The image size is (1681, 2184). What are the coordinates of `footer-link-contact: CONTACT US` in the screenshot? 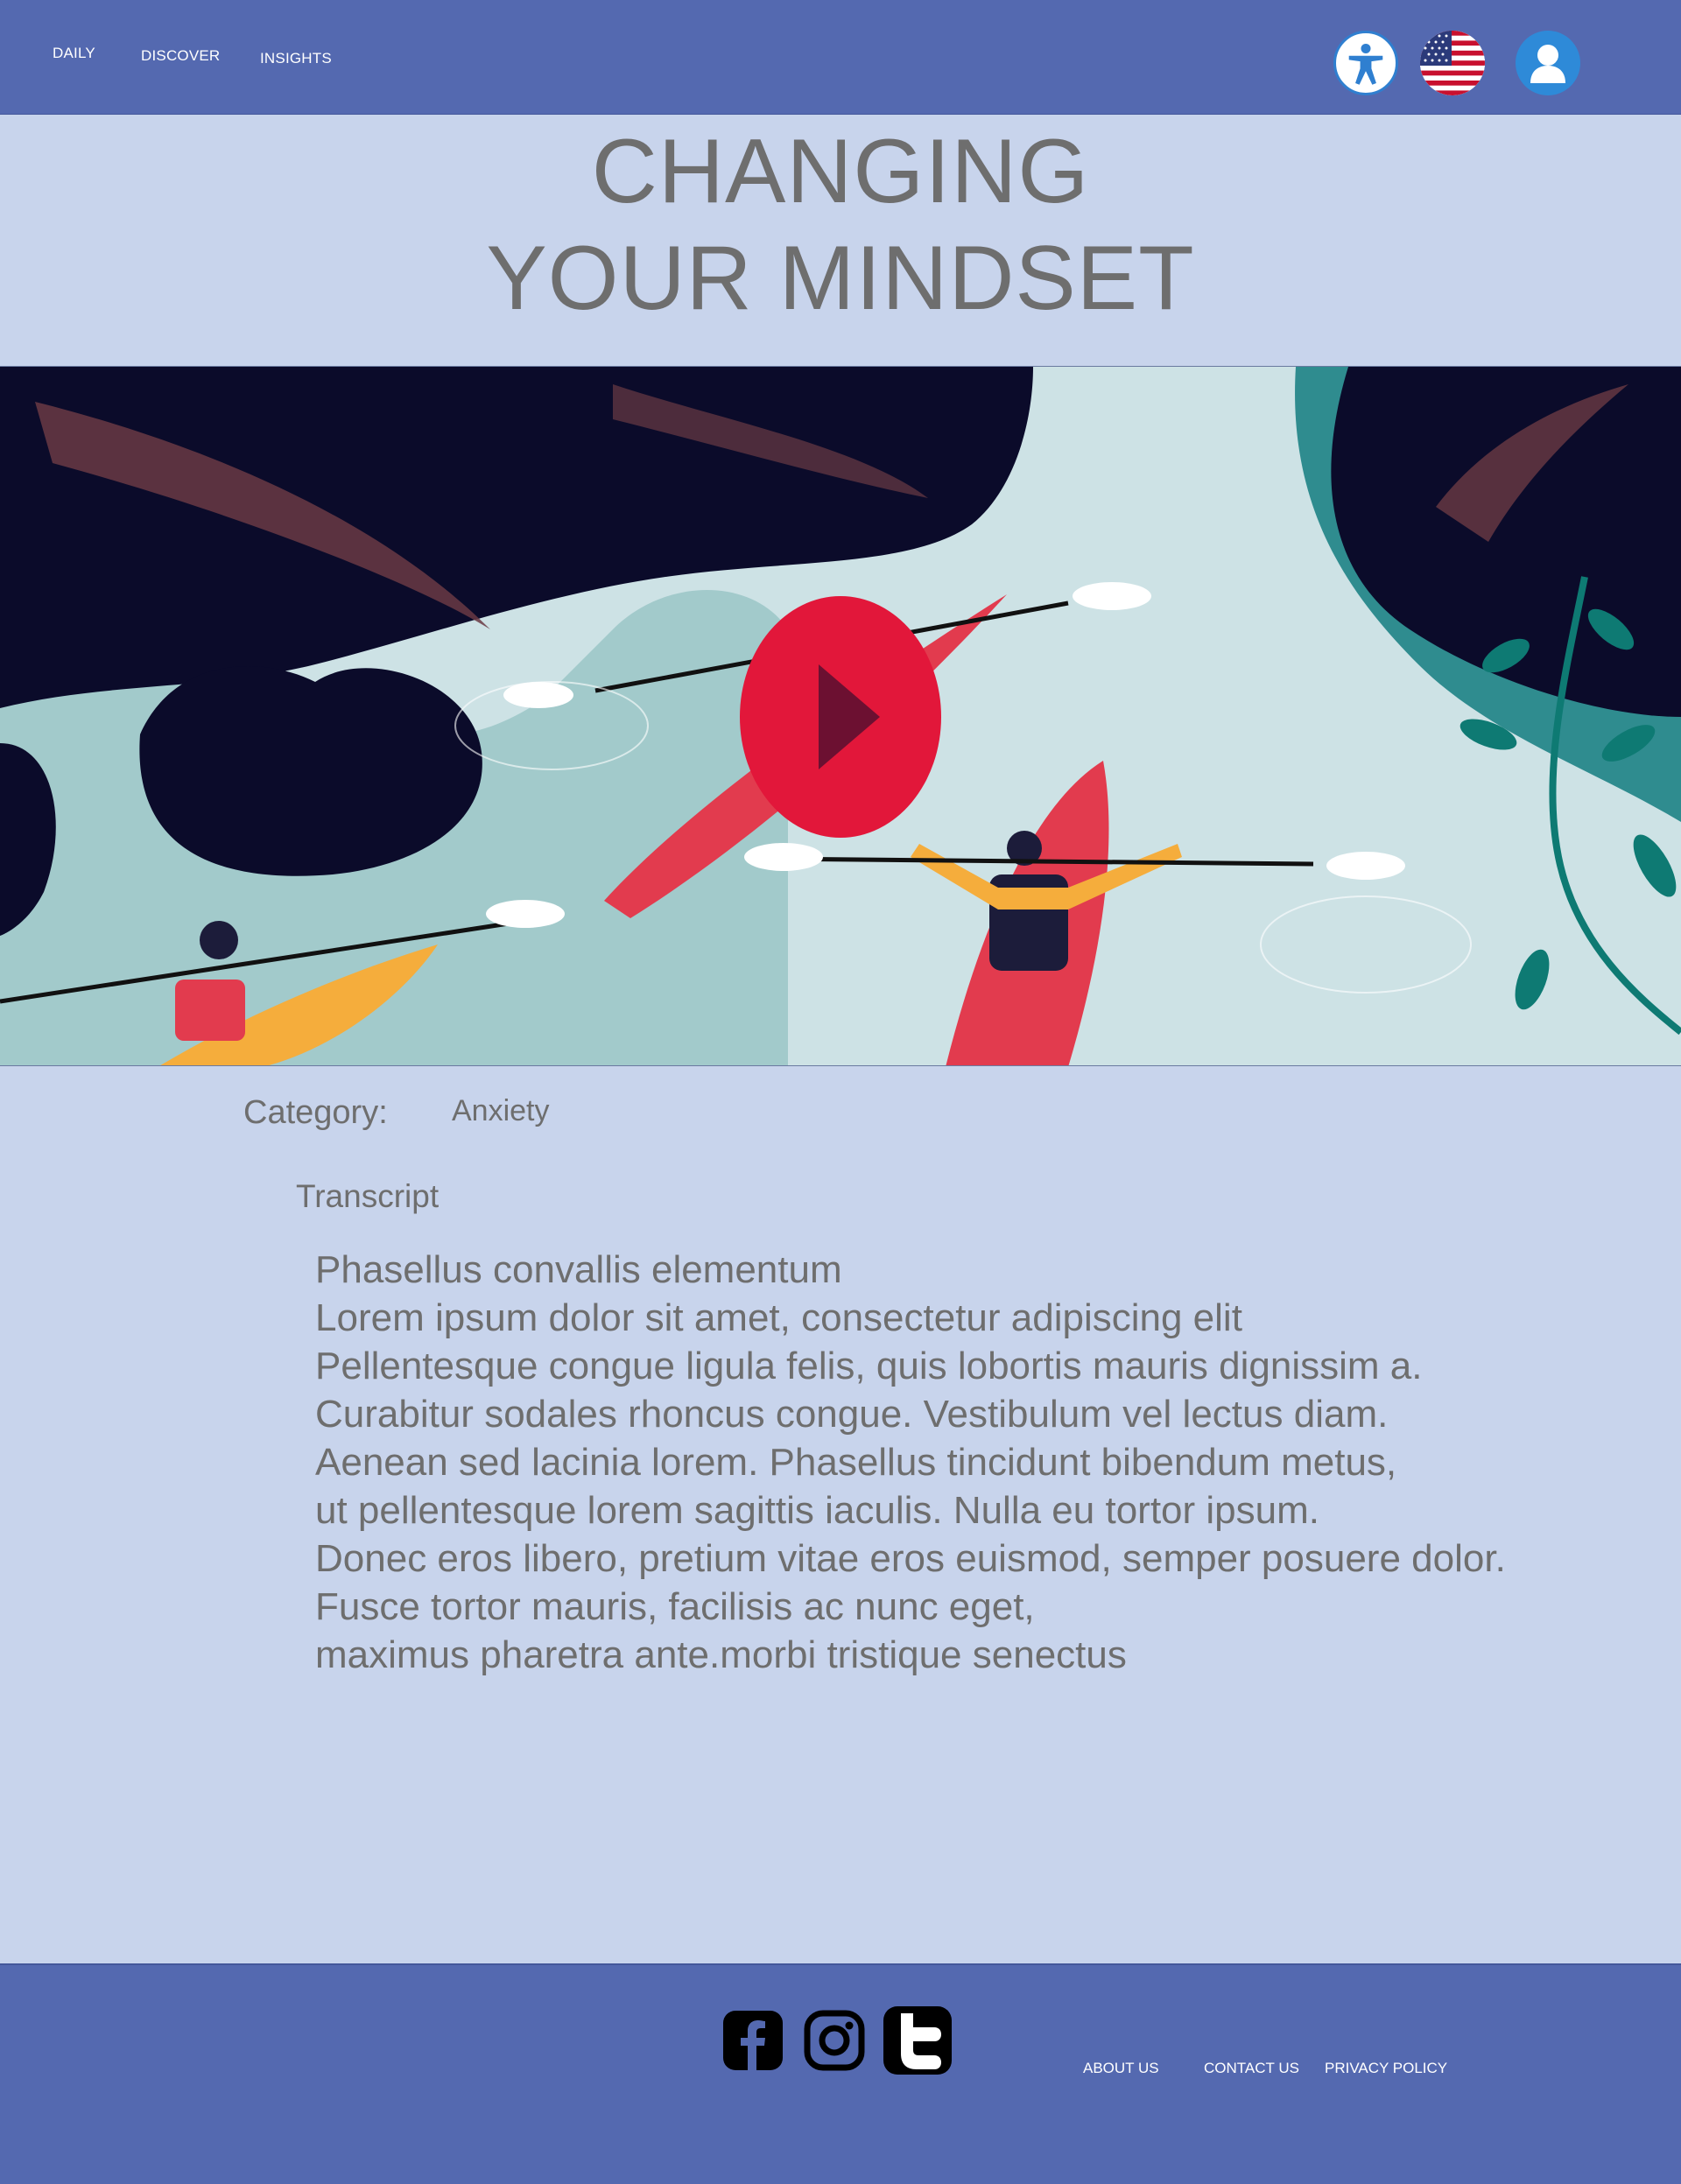 It's located at (1251, 2068).